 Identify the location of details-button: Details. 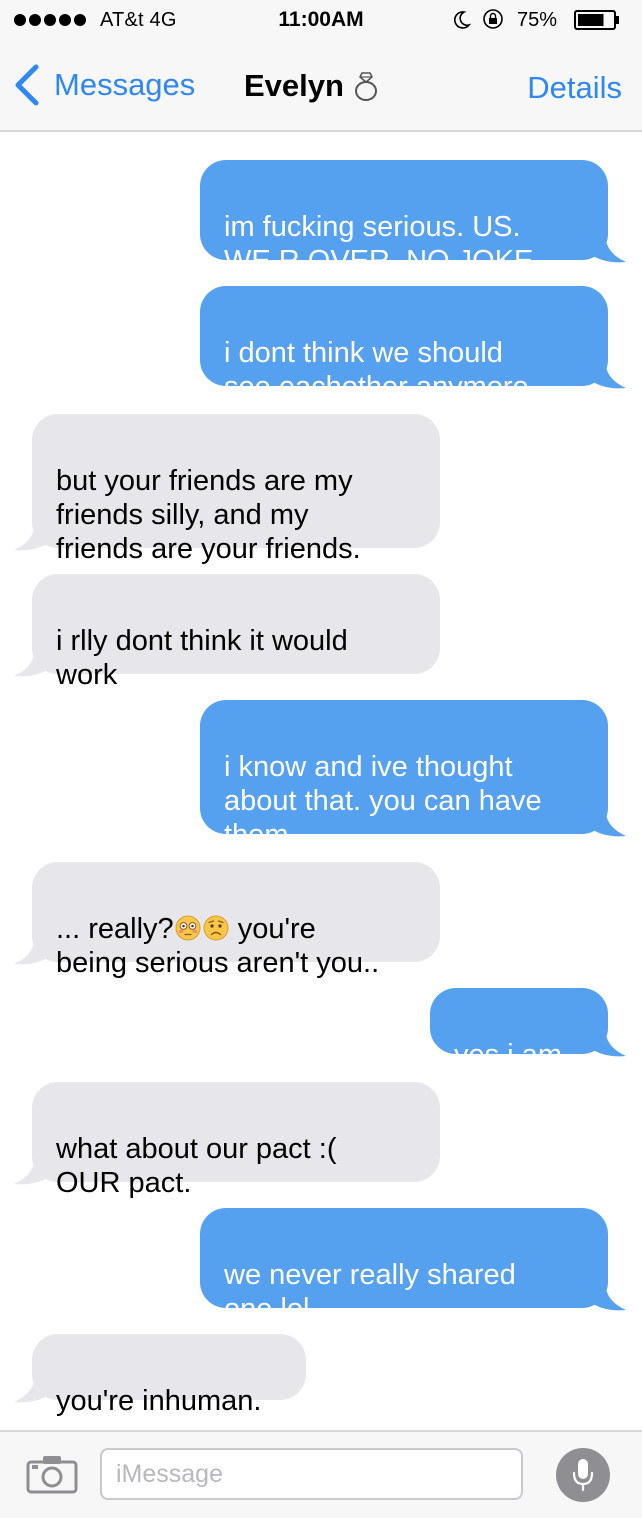
(574, 88).